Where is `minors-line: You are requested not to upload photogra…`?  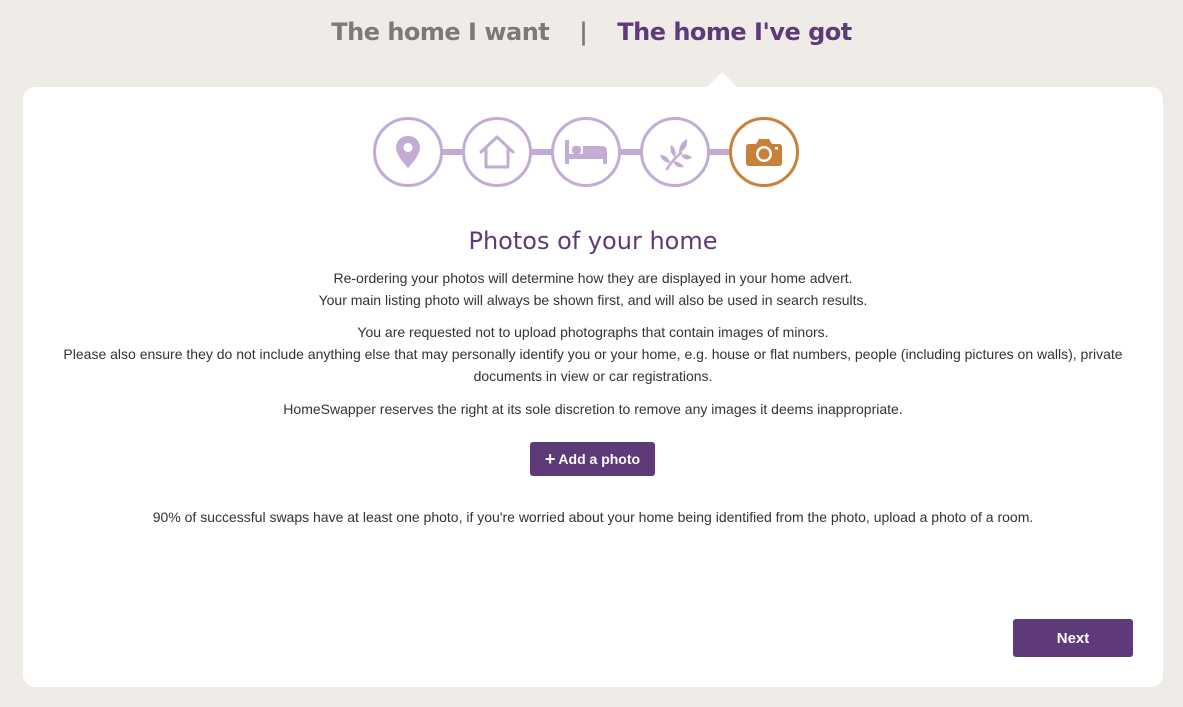
minors-line: You are requested not to upload photogra… is located at coordinates (593, 332).